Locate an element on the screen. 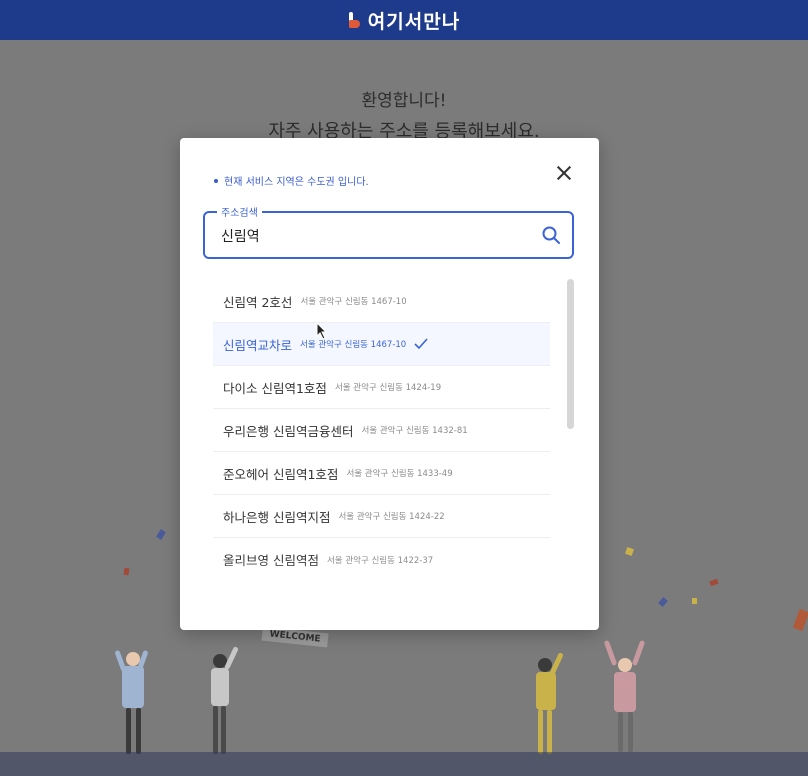  result-name: 다이소 신림역1호점 is located at coordinates (275, 388).